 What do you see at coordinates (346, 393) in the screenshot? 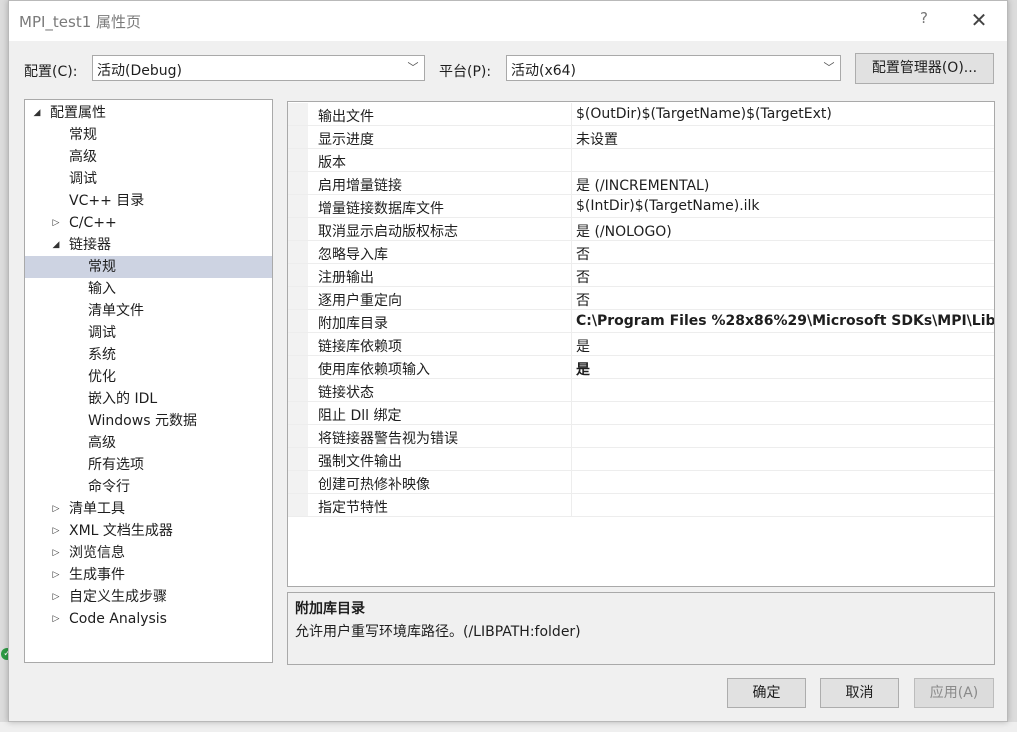
I see `property-name: 链接状态` at bounding box center [346, 393].